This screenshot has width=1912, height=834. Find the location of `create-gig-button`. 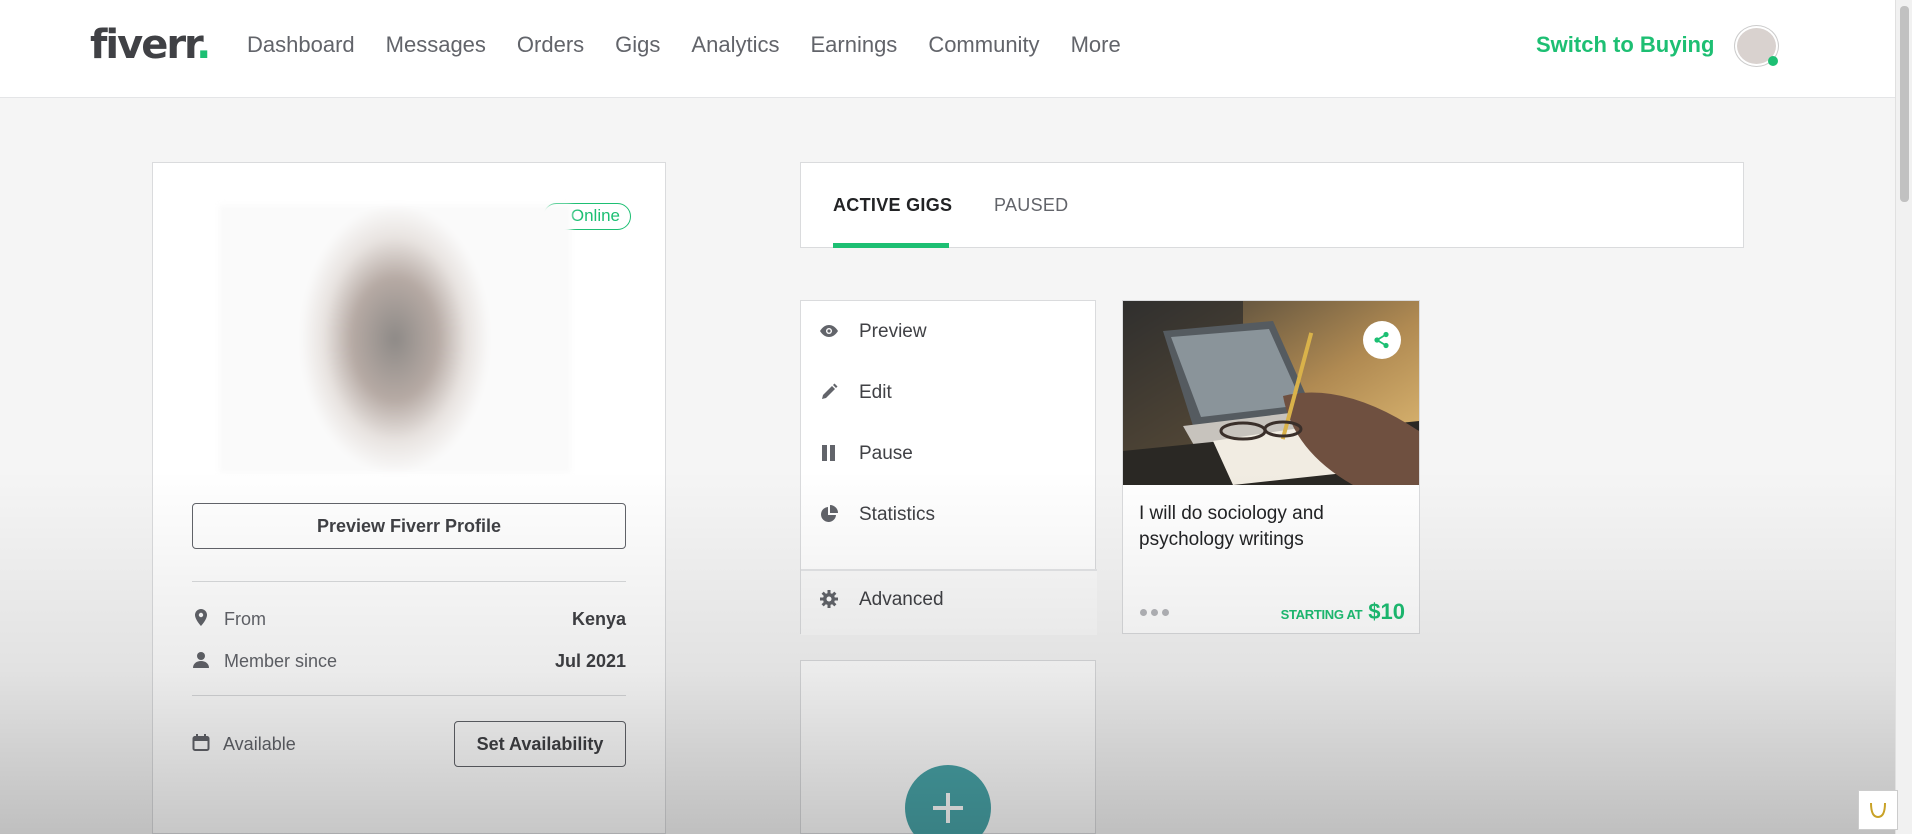

create-gig-button is located at coordinates (948, 799).